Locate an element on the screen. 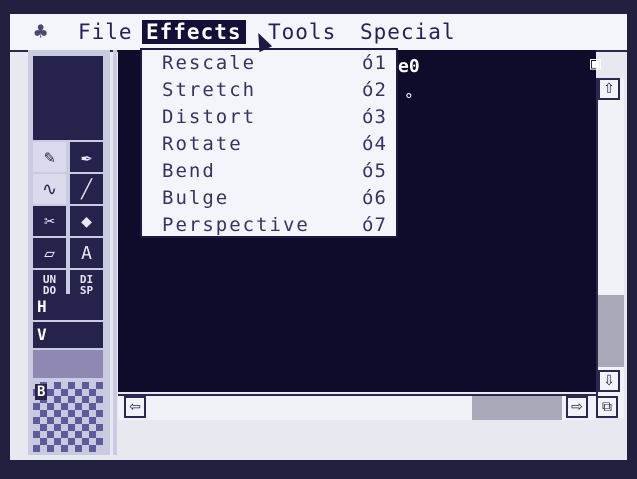  scroll-right-arrow-icon: ⇨ is located at coordinates (577, 407).